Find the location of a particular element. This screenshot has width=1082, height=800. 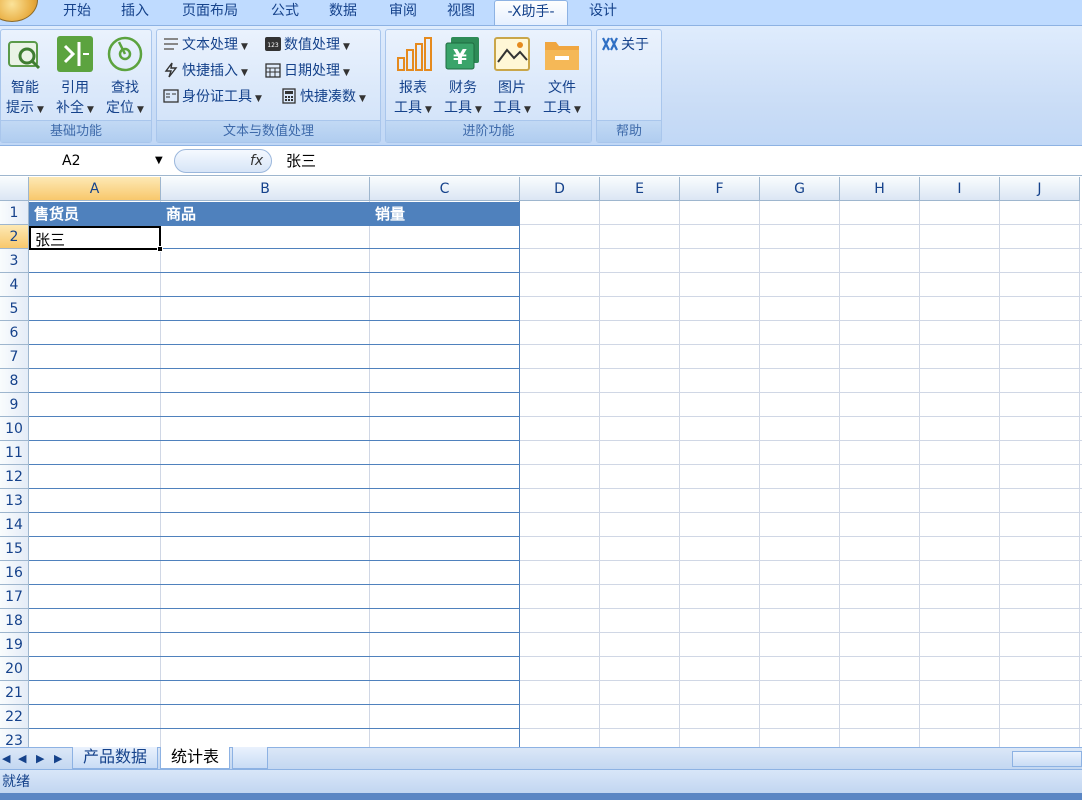

text-processing-button: 文本处理 ▼ is located at coordinates (205, 45).